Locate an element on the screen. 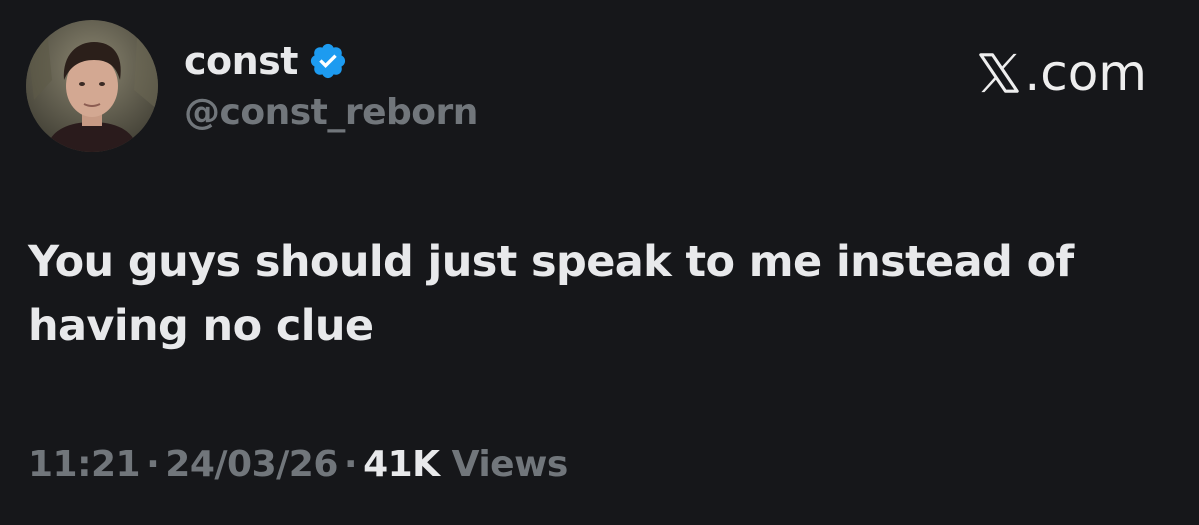 The width and height of the screenshot is (1199, 525). tweet-meta: 11:21 · 24/03/26 · 41K Views is located at coordinates (298, 464).